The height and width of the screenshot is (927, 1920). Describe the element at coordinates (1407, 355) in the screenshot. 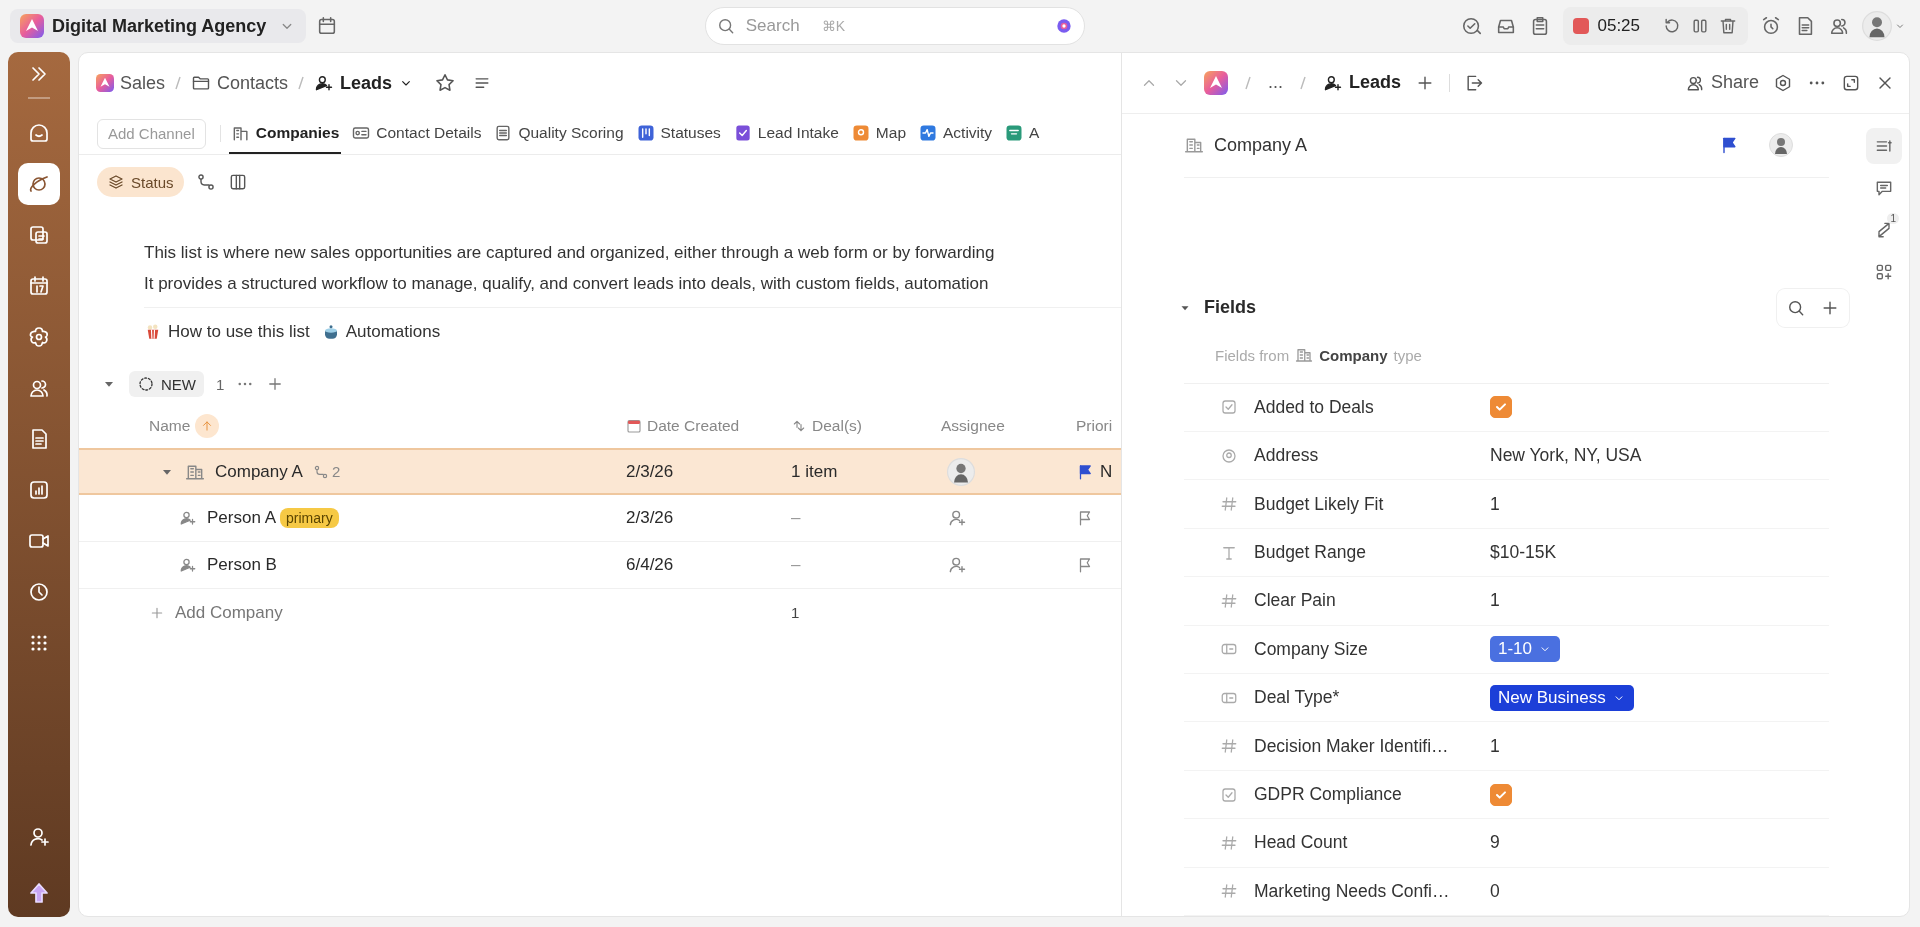

I see `source-text: type` at that location.